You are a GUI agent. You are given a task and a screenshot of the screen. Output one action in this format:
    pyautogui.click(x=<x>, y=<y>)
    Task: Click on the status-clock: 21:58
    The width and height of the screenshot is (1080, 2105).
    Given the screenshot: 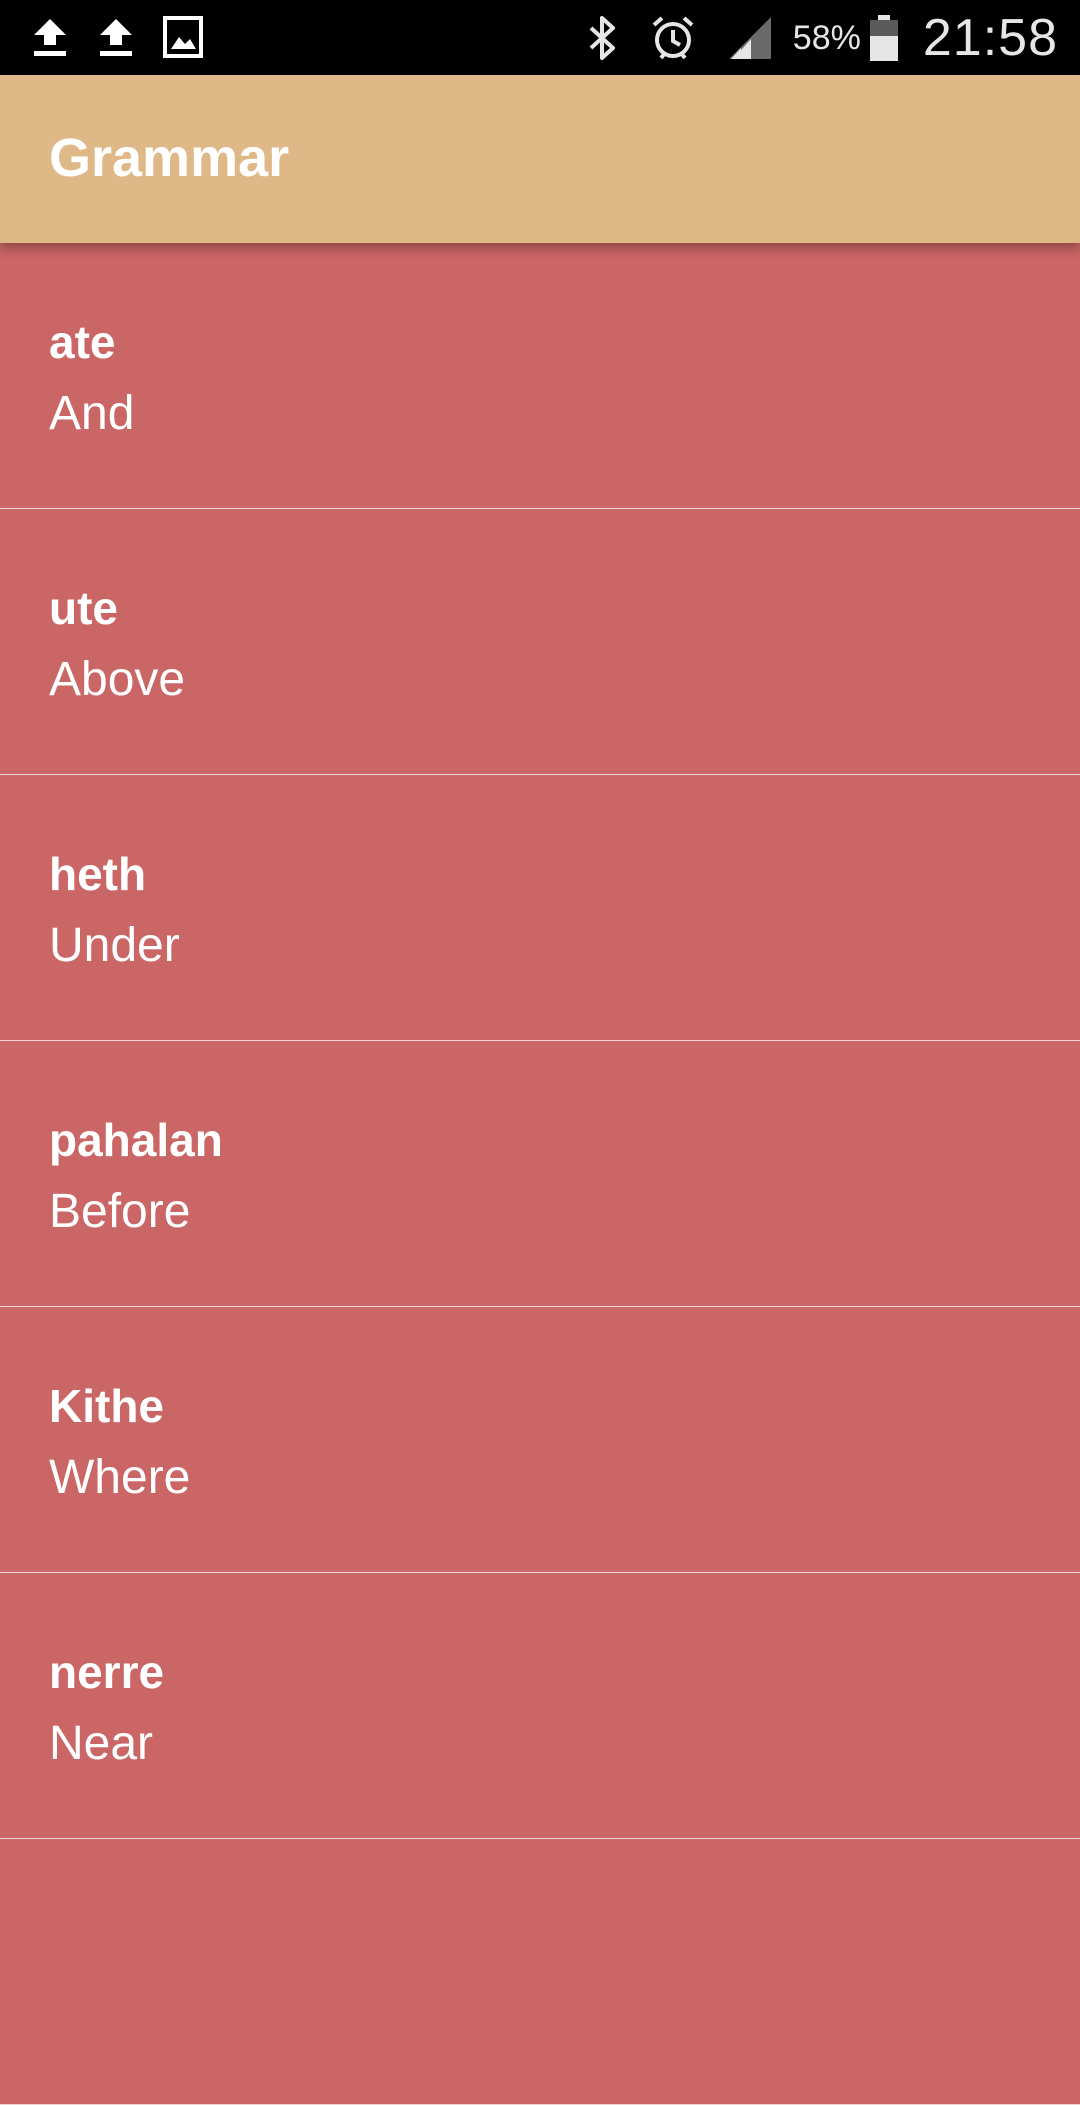 What is the action you would take?
    pyautogui.click(x=990, y=38)
    